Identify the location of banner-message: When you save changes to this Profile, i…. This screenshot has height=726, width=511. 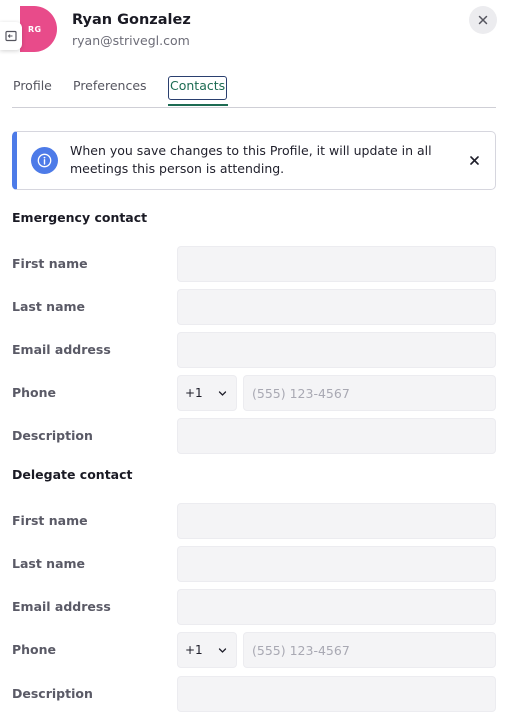
(251, 159).